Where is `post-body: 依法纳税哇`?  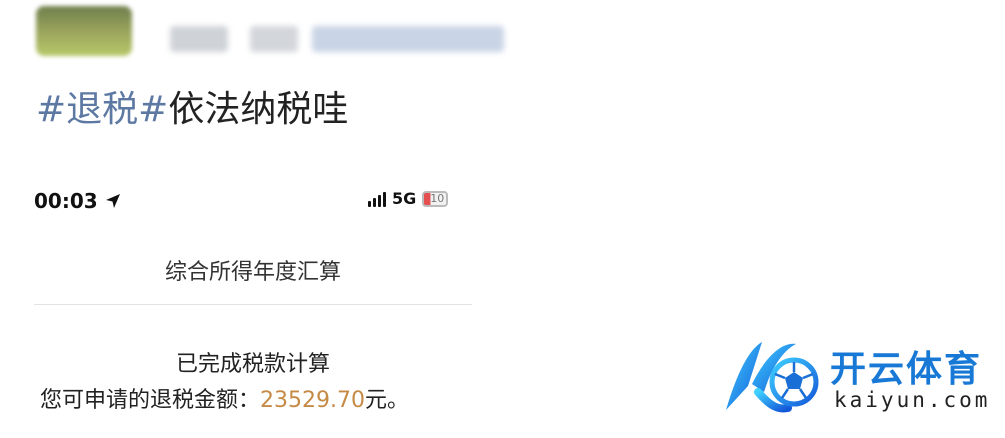 post-body: 依法纳税哇 is located at coordinates (258, 109).